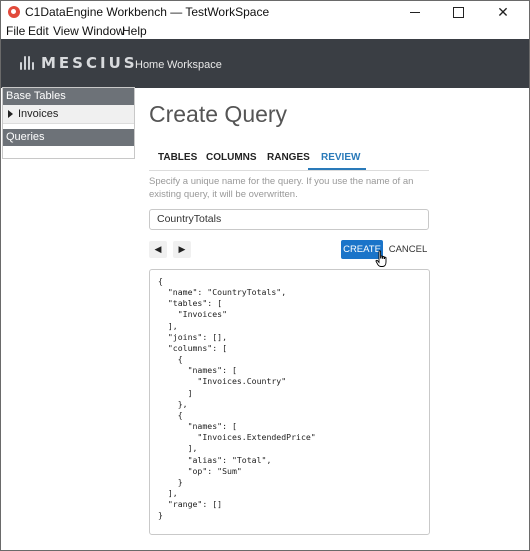 Image resolution: width=530 pixels, height=551 pixels. Describe the element at coordinates (289, 170) in the screenshot. I see `tabs-divider` at that location.